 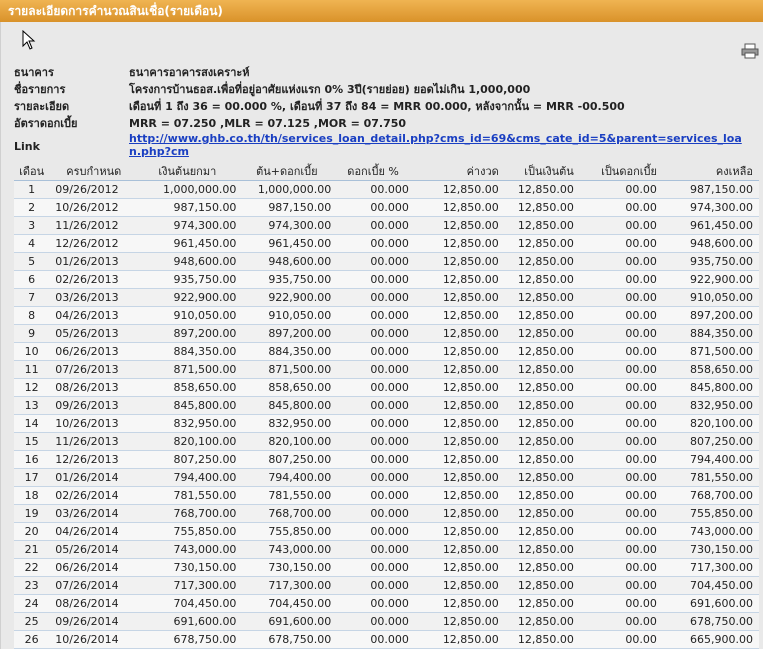 What do you see at coordinates (190, 531) in the screenshot?
I see `table-cell: 755,850.00` at bounding box center [190, 531].